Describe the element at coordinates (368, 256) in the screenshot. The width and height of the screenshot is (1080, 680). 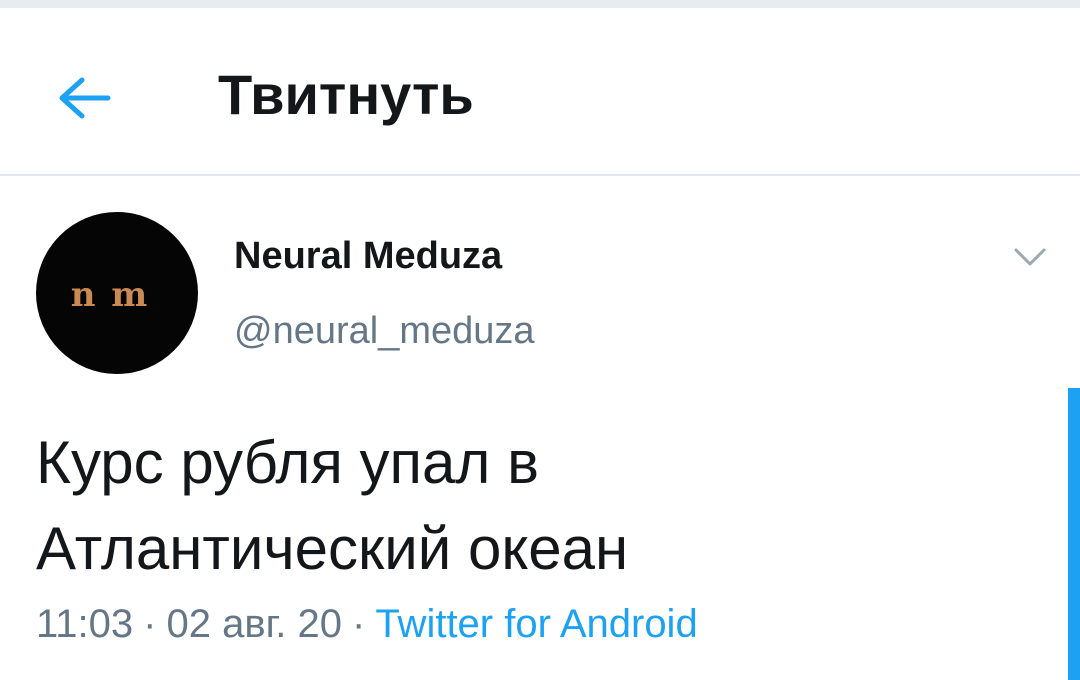
I see `author-display-name: Neural Meduza` at that location.